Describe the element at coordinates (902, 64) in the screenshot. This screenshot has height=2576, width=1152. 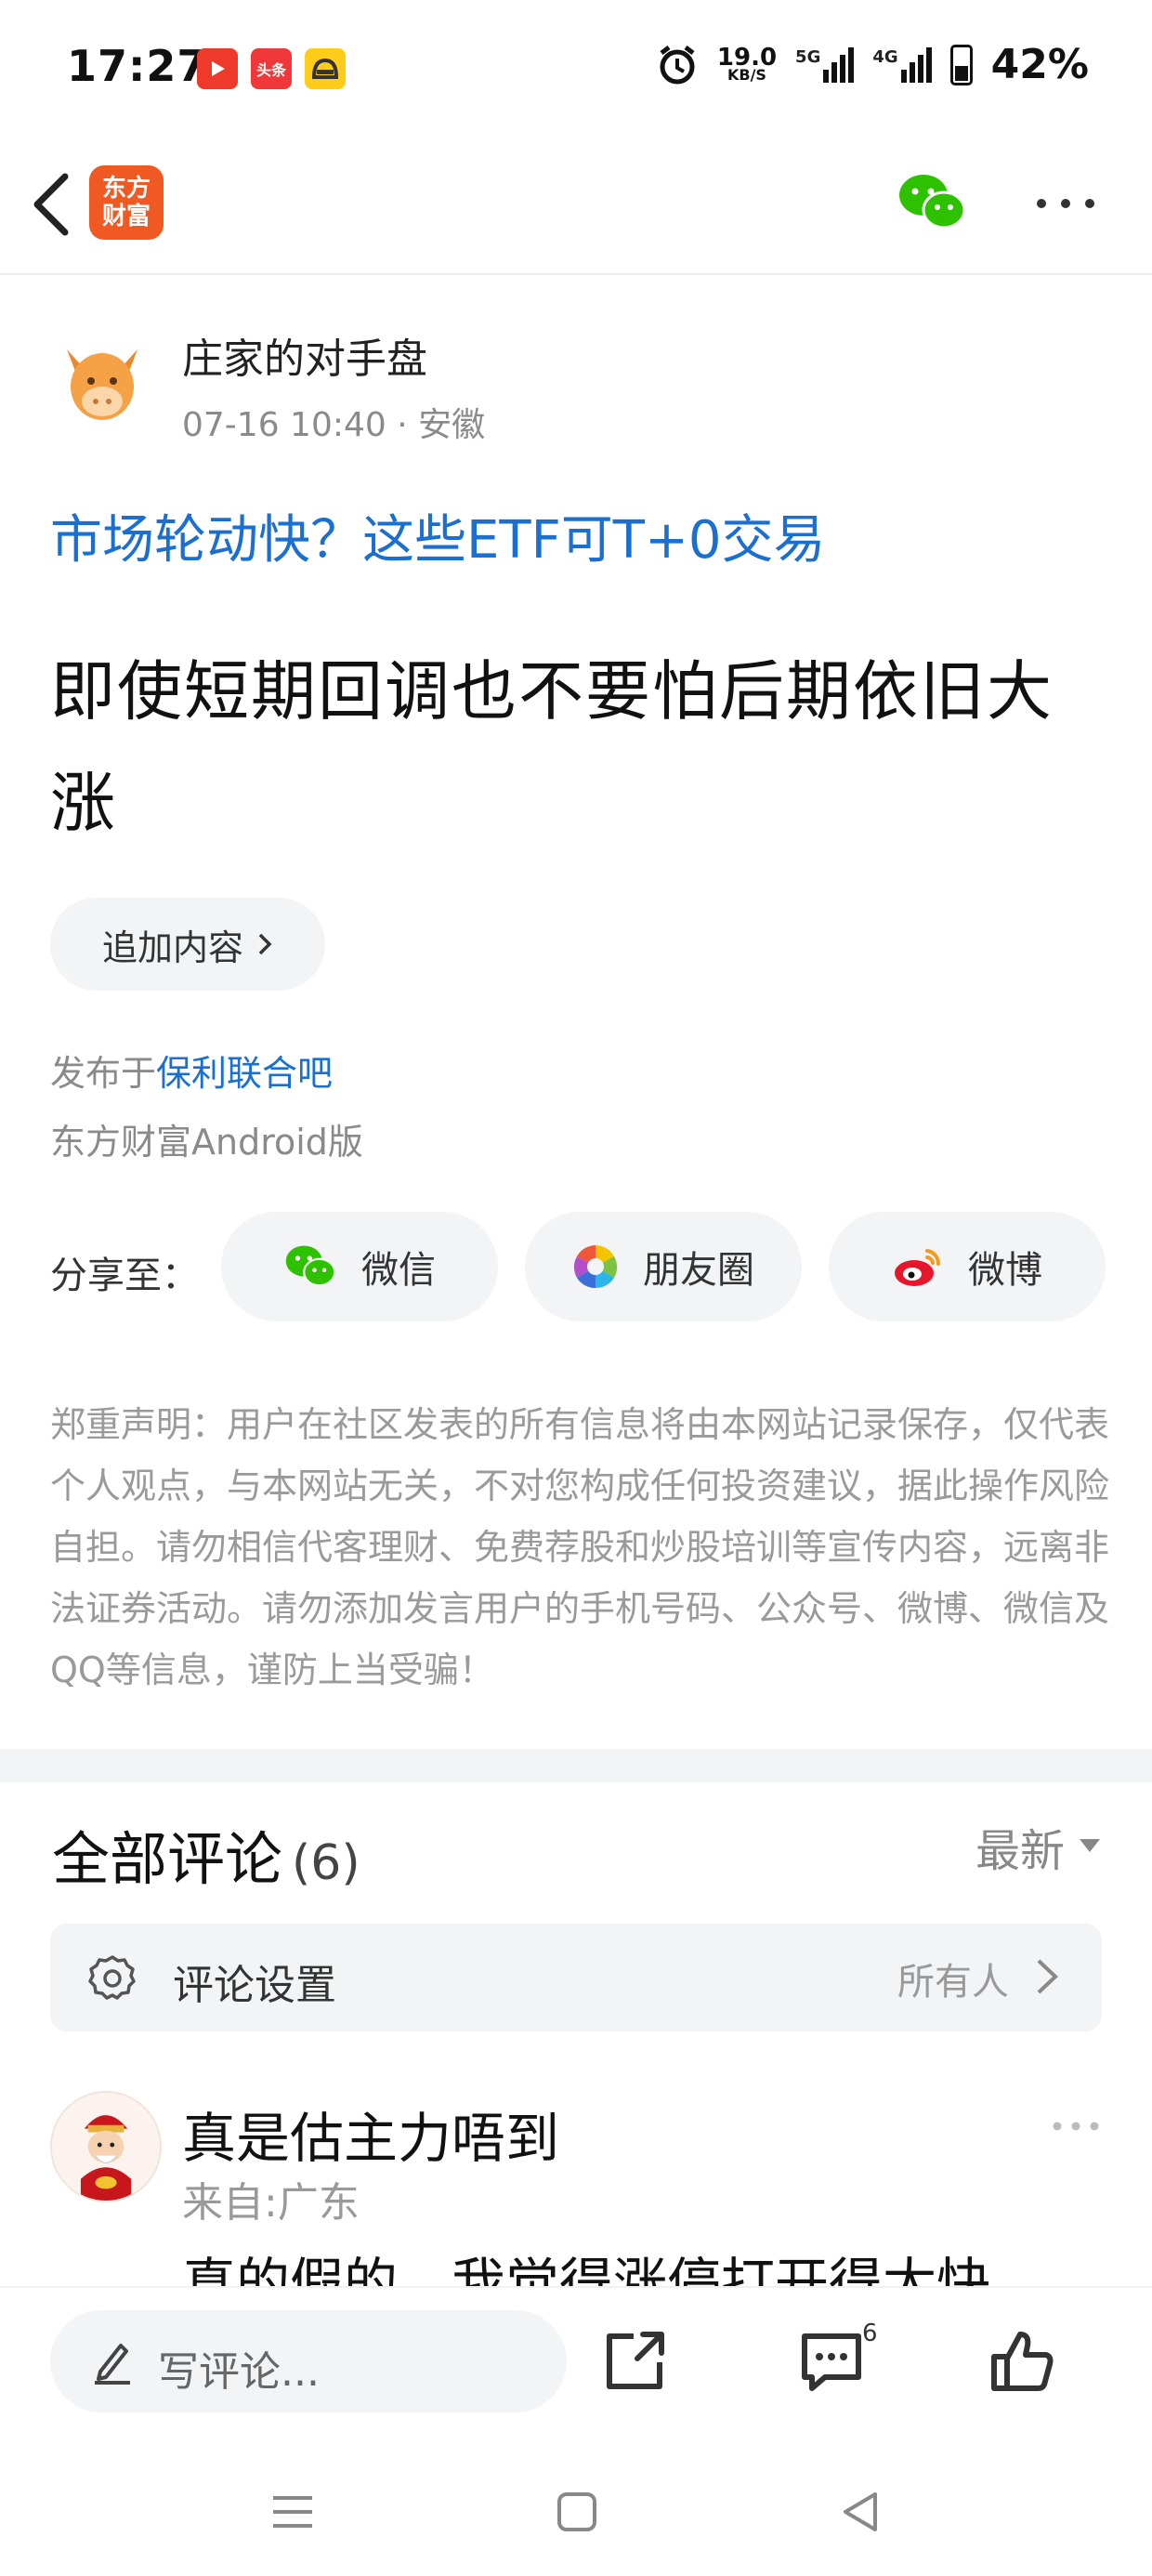
I see `signal-4g-icon: 4G` at that location.